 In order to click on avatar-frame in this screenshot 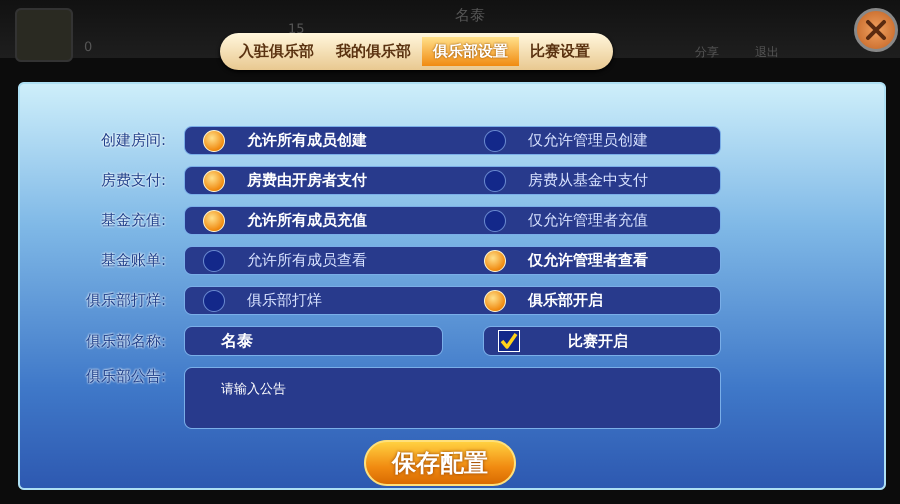, I will do `click(44, 35)`.